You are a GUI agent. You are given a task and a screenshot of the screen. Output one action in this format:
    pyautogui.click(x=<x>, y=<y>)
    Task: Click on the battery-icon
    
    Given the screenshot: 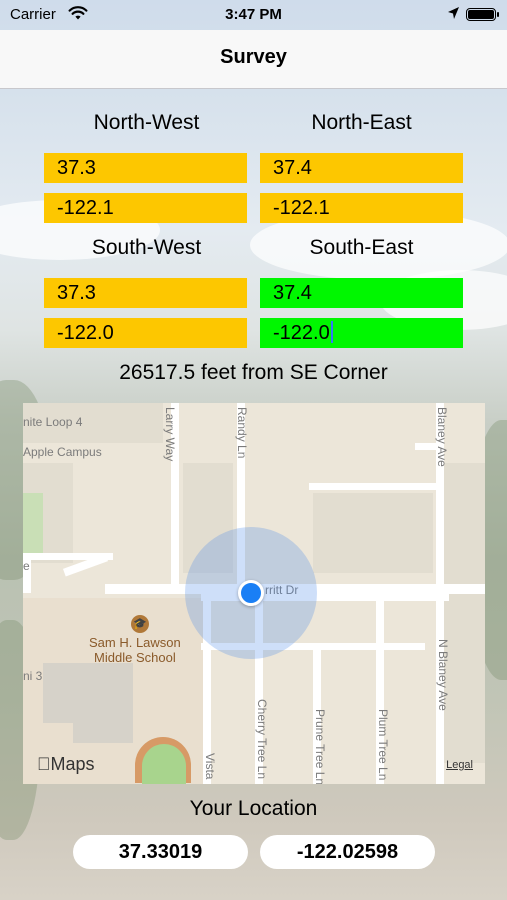 What is the action you would take?
    pyautogui.click(x=482, y=14)
    